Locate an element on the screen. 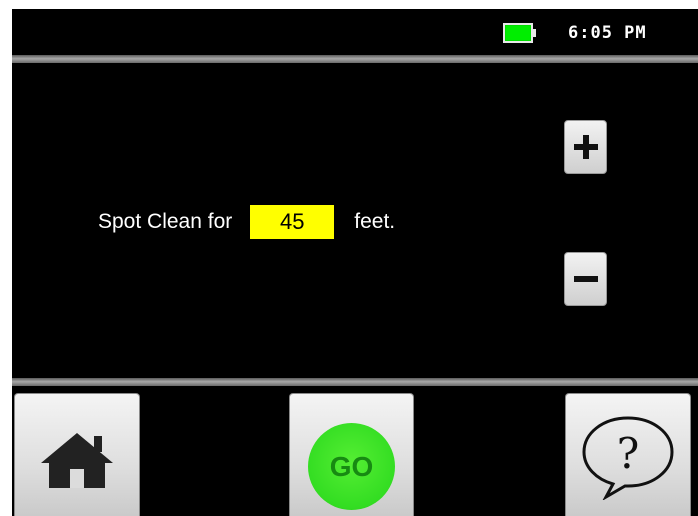  battery-icon is located at coordinates (519, 33).